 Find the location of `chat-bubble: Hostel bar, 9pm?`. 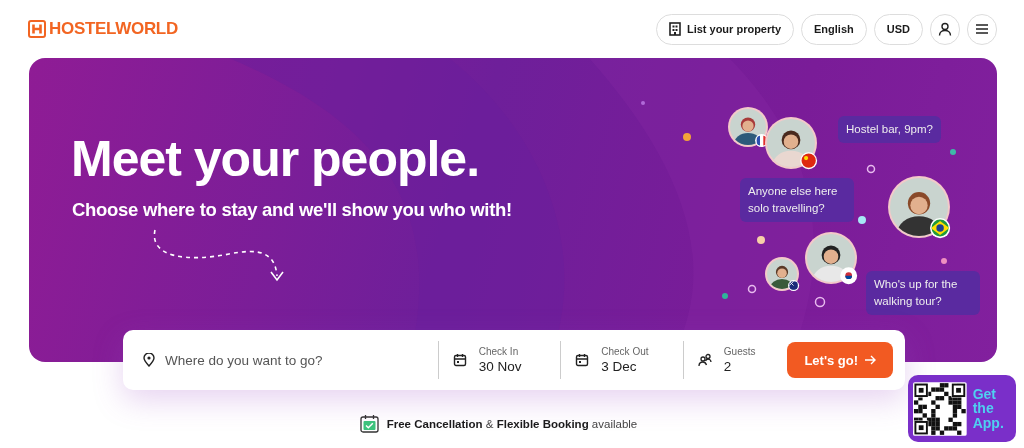

chat-bubble: Hostel bar, 9pm? is located at coordinates (889, 129).